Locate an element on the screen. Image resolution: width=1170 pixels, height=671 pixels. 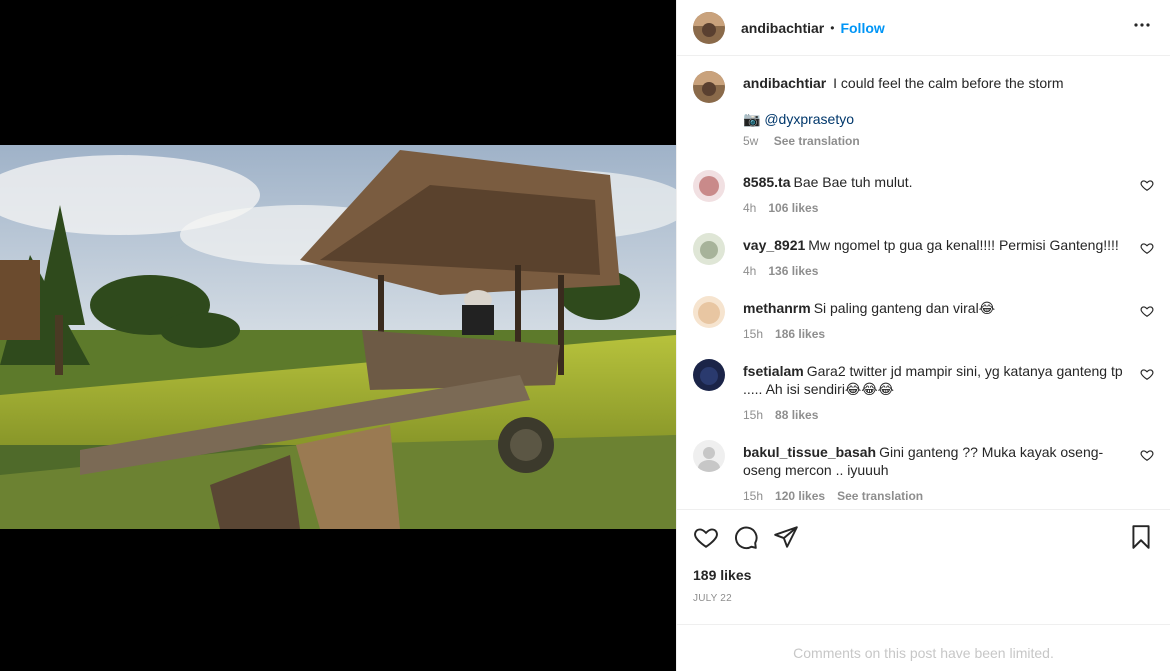
bookmark-save-icon is located at coordinates (1141, 537).